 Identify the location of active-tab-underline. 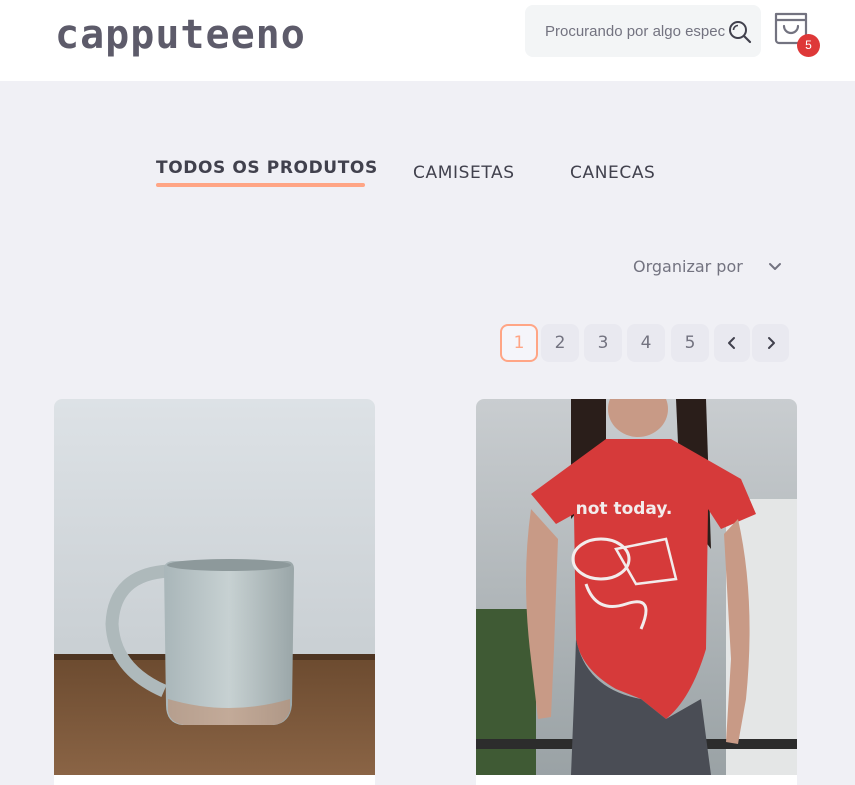
(260, 185).